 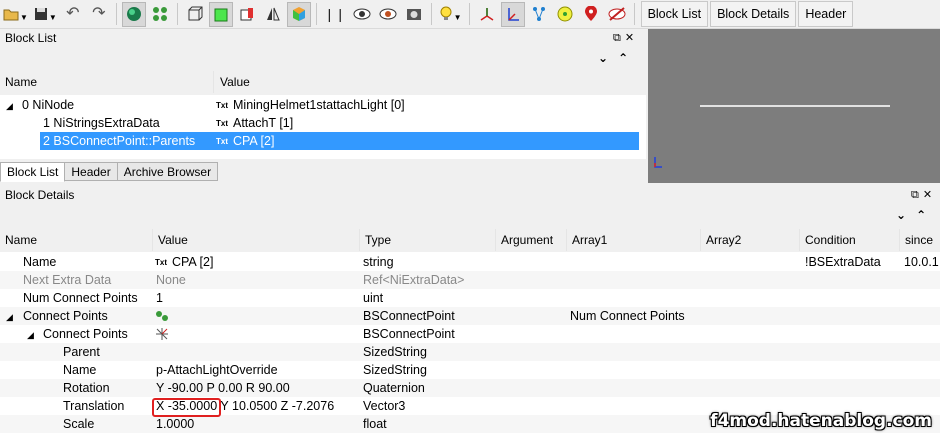 What do you see at coordinates (273, 14) in the screenshot?
I see `mirror-icon` at bounding box center [273, 14].